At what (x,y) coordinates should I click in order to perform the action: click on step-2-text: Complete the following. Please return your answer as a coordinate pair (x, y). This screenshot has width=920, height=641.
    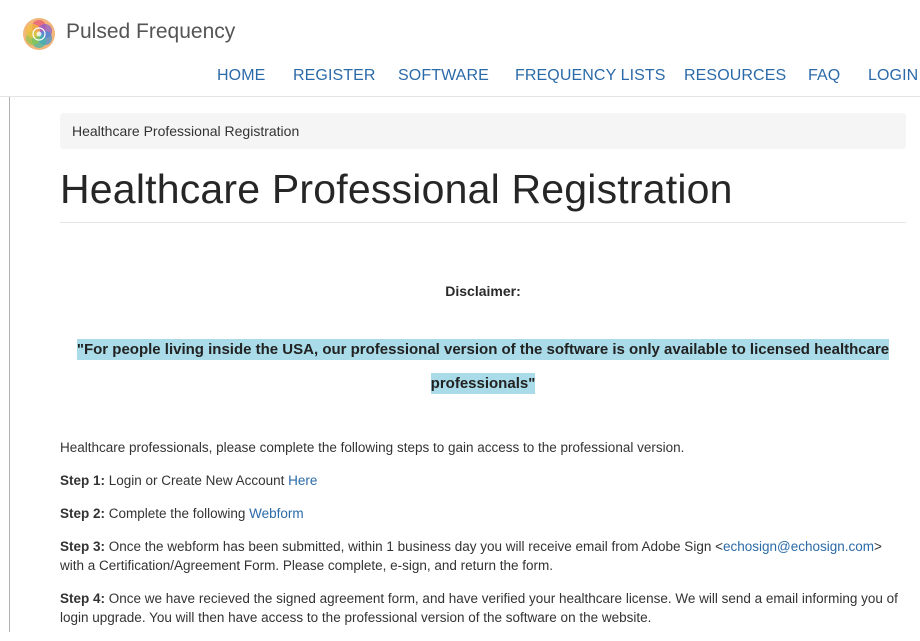
    Looking at the image, I should click on (177, 513).